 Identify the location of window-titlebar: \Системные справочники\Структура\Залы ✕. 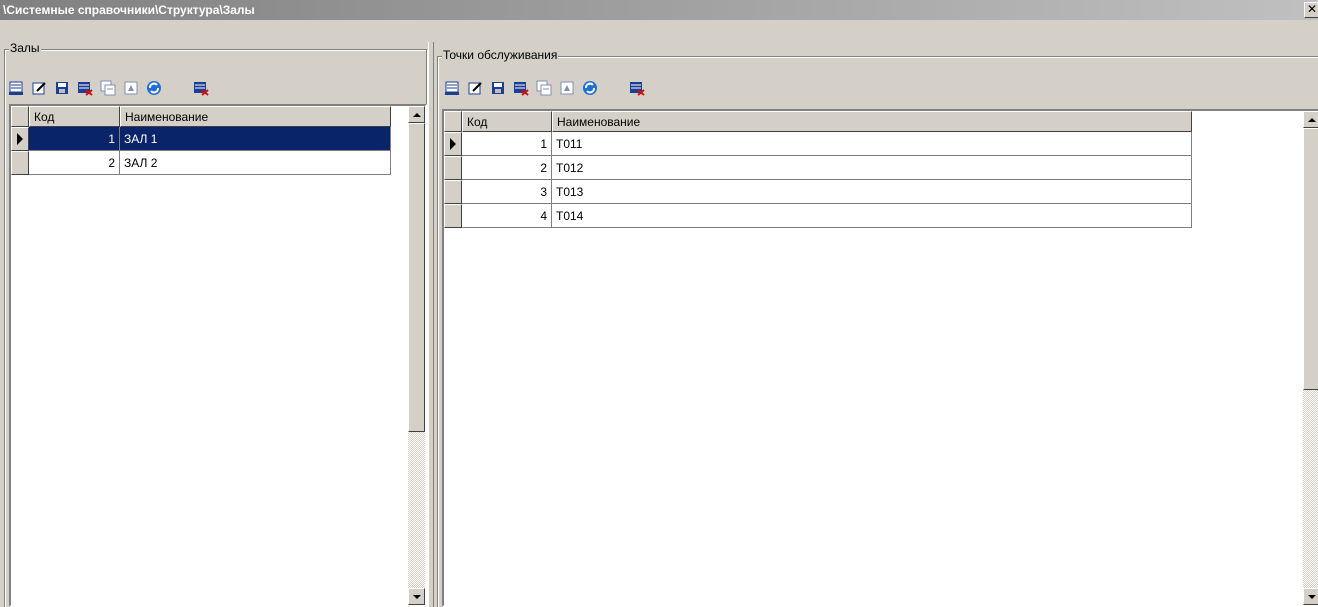
(659, 10).